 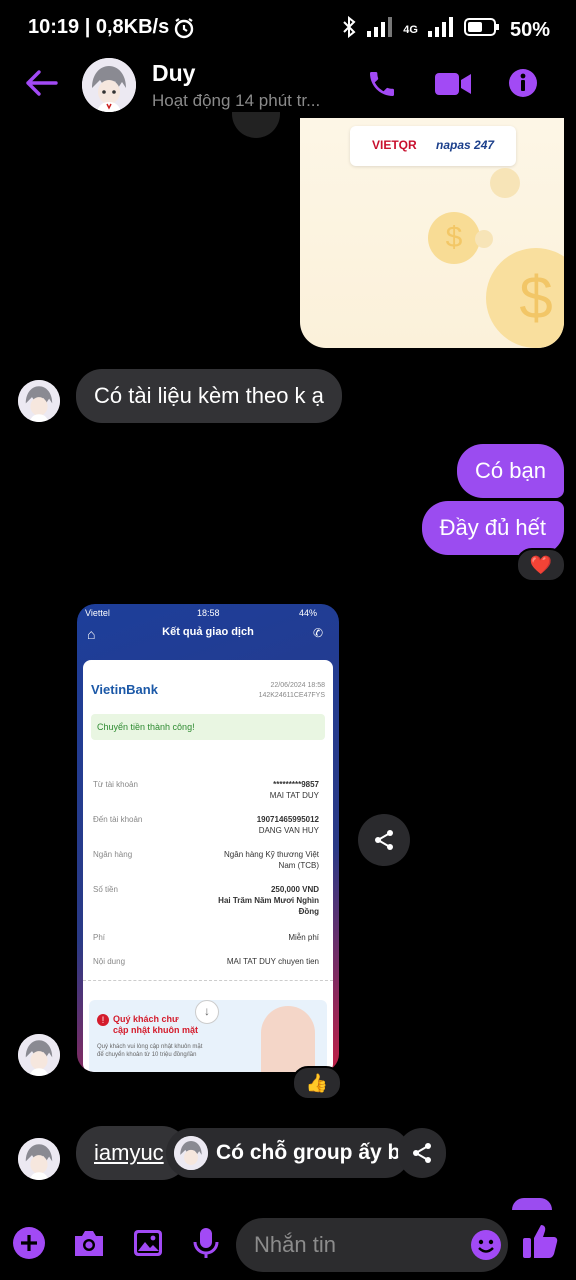 I want to click on status-icons: 4G 50%, so click(x=445, y=29).